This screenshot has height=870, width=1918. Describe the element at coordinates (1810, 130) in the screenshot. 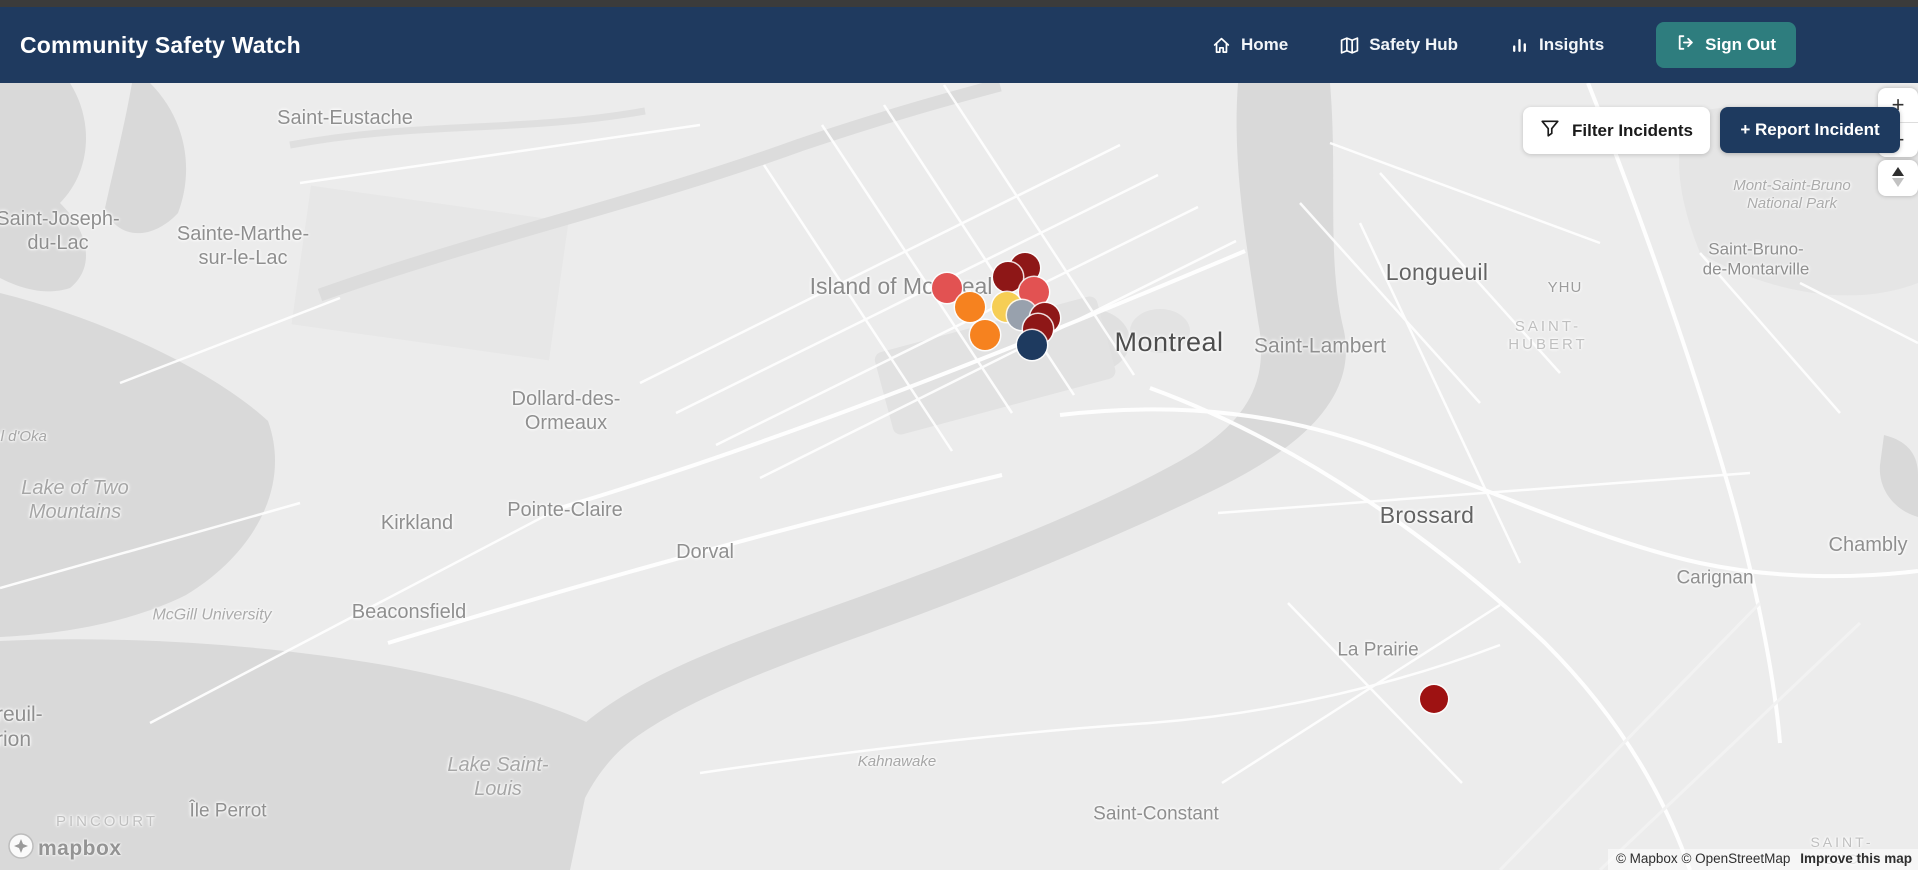

I see `report-incident-button: + Report Incident` at that location.